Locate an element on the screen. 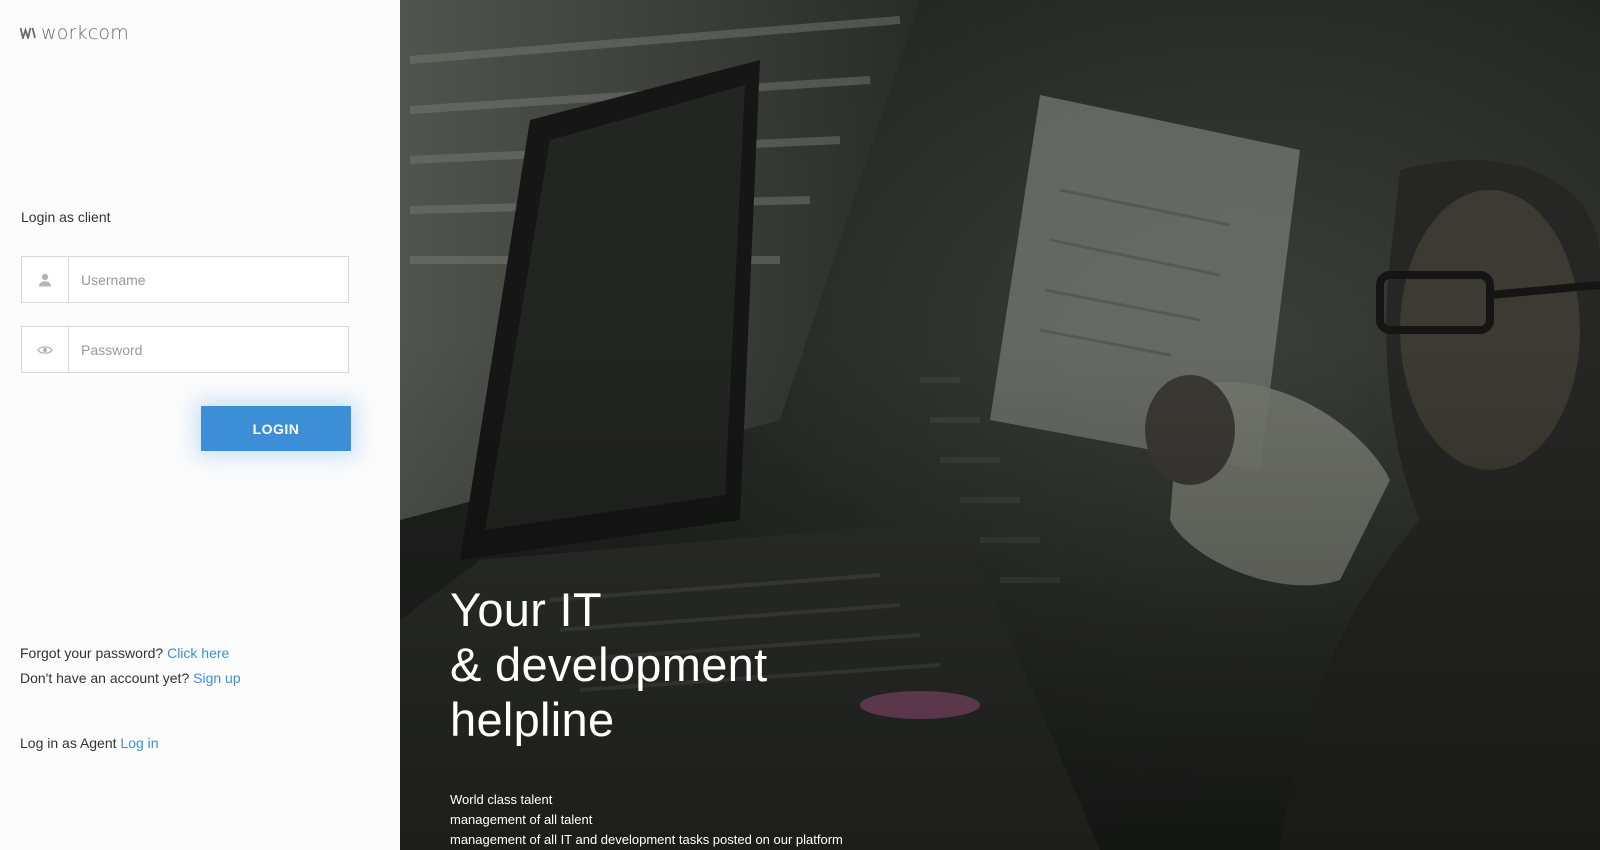 This screenshot has width=1600, height=850. username-field is located at coordinates (185, 279).